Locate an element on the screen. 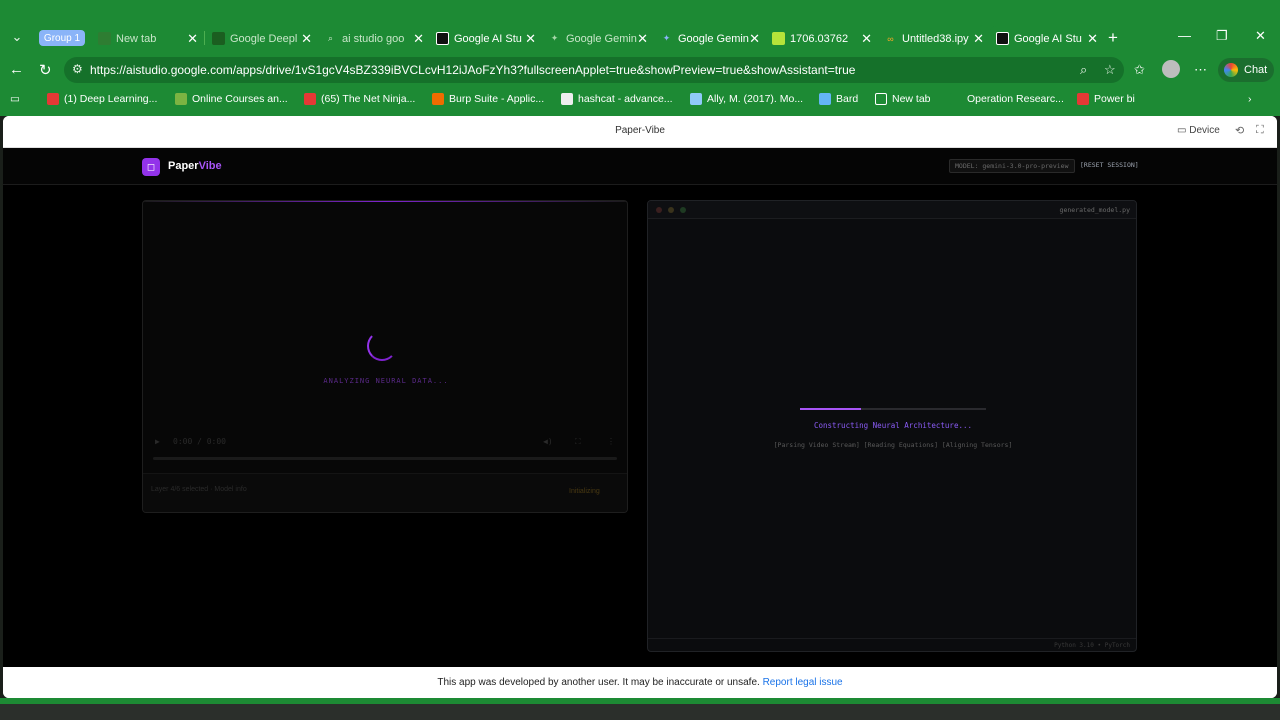 The height and width of the screenshot is (720, 1280). frame-header: Paper-Vibe ▭ Device ⟲ ⛶ is located at coordinates (640, 132).